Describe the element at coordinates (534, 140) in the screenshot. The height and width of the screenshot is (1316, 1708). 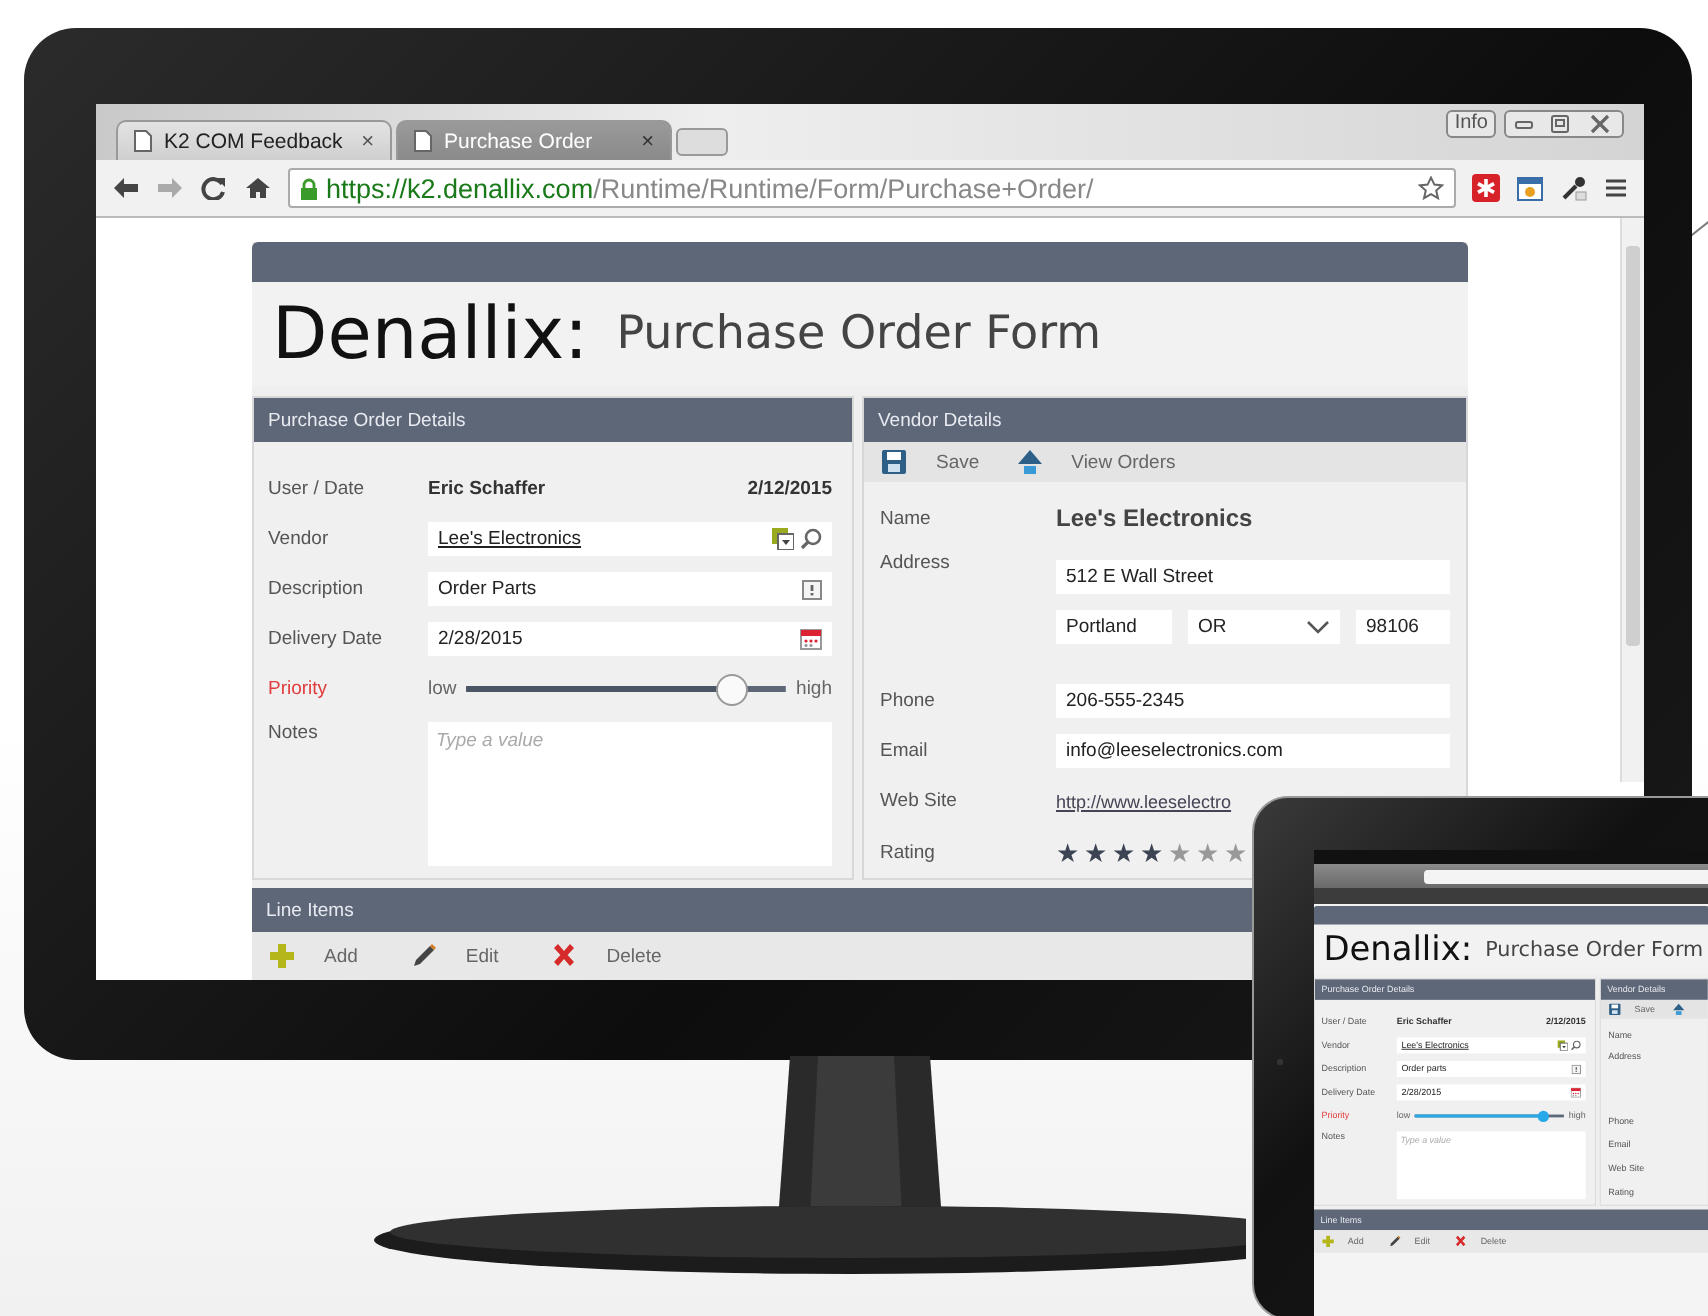
I see `browser-tab: Purchase Order ×` at that location.